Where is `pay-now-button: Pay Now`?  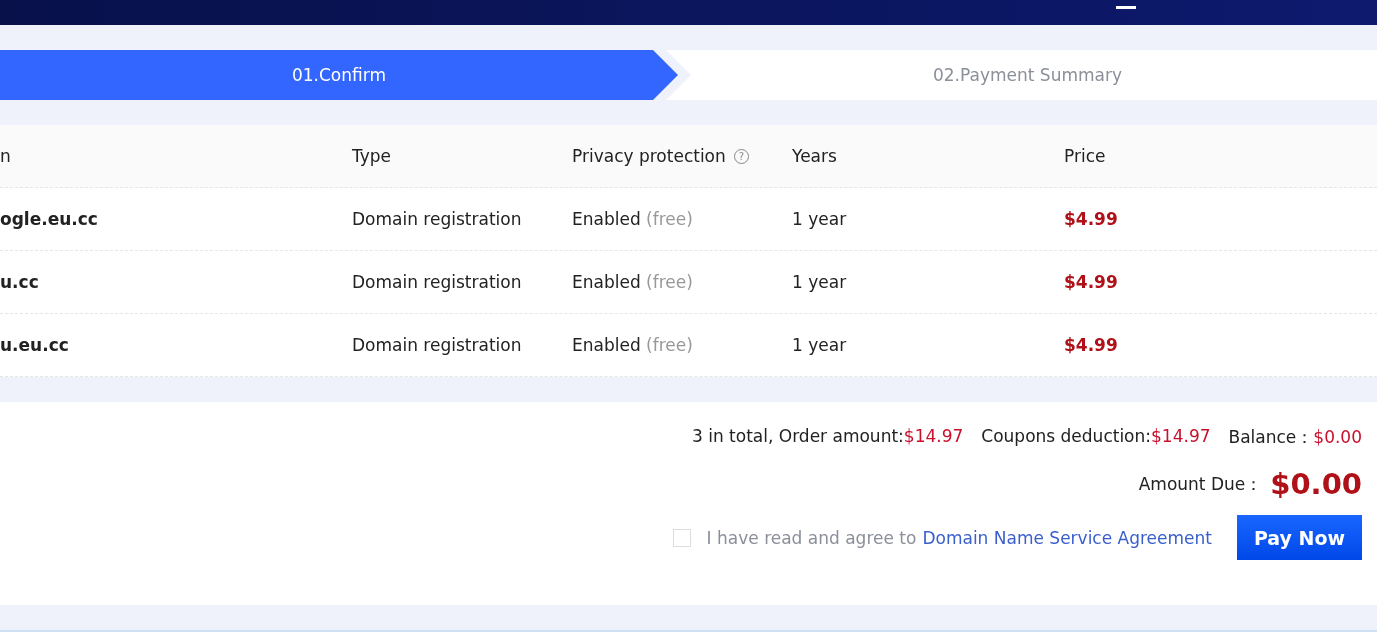 pay-now-button: Pay Now is located at coordinates (1299, 537).